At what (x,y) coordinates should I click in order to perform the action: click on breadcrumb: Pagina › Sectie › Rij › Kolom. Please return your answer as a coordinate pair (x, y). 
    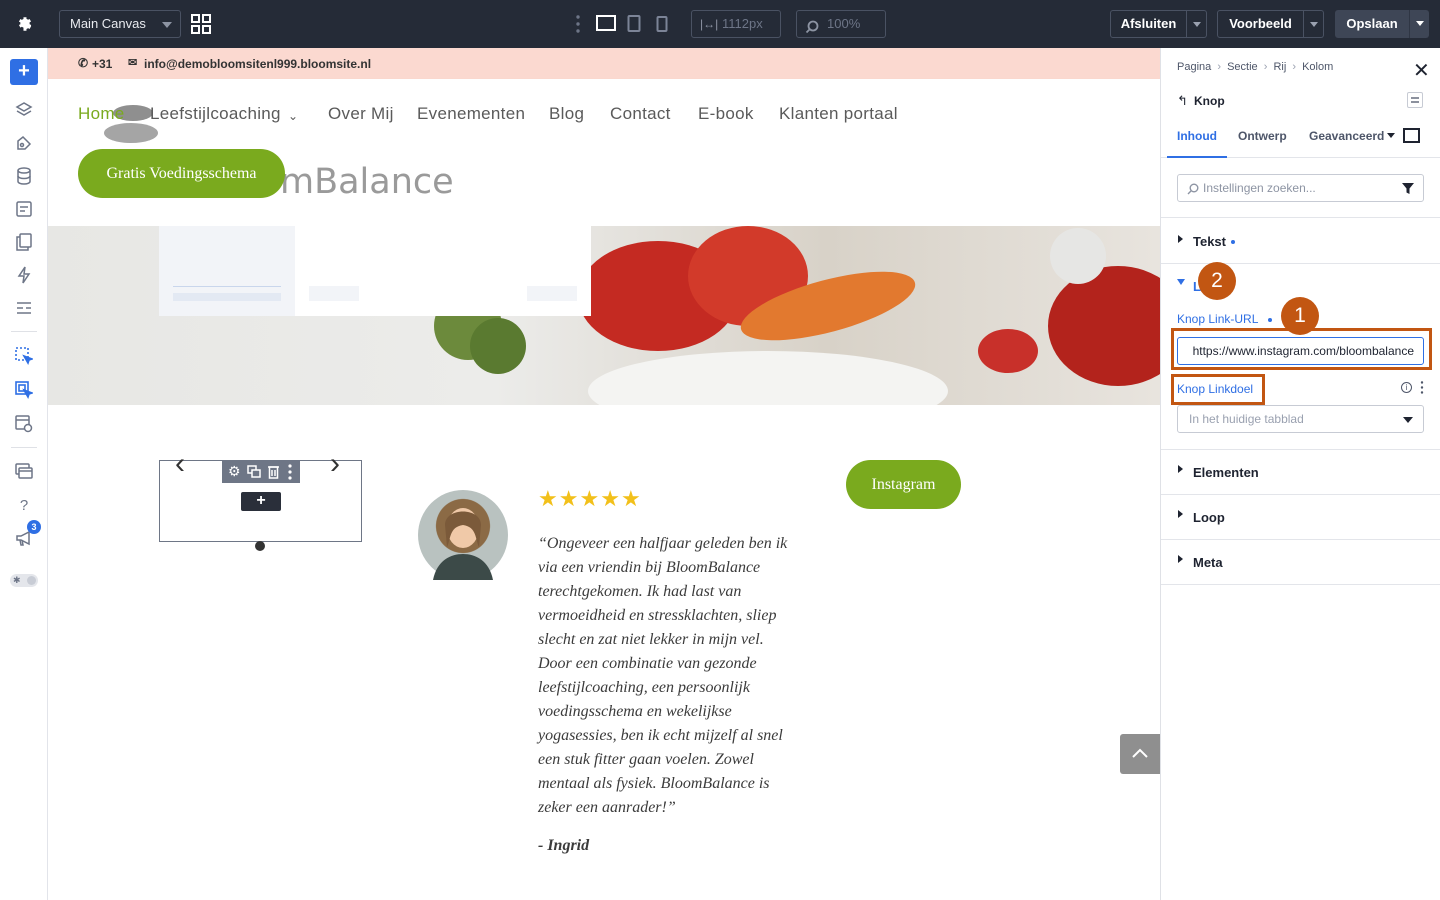
    Looking at the image, I should click on (1255, 67).